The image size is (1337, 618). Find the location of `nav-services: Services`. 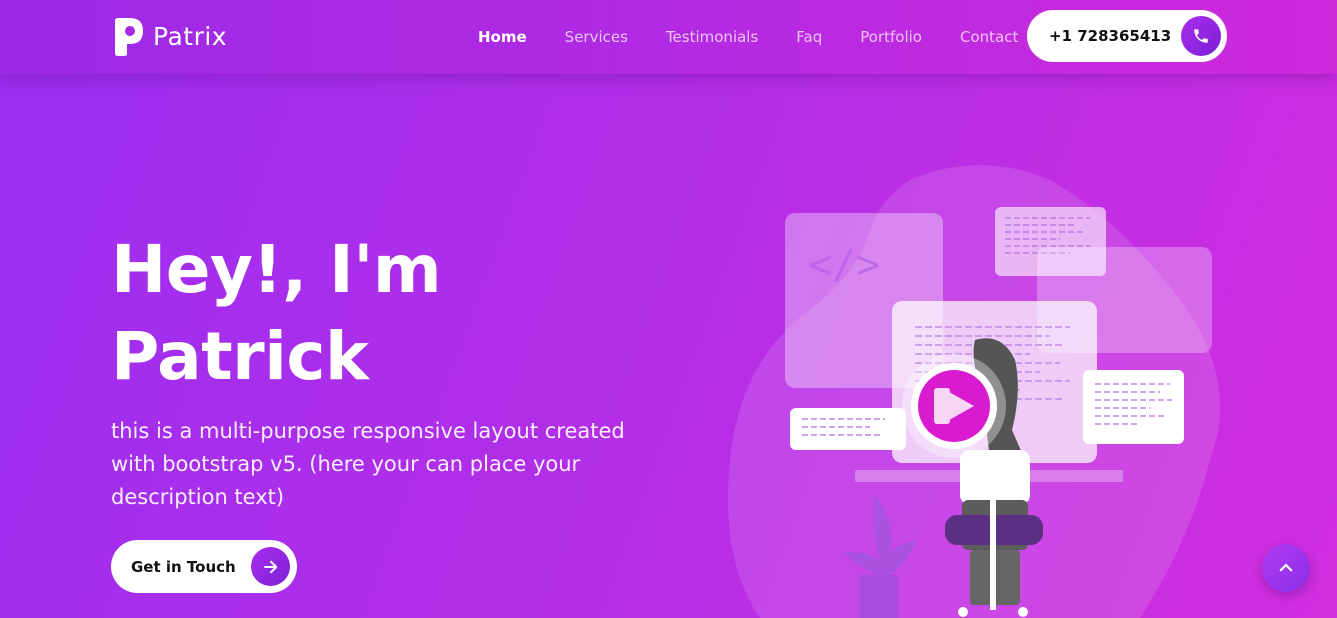

nav-services: Services is located at coordinates (596, 37).